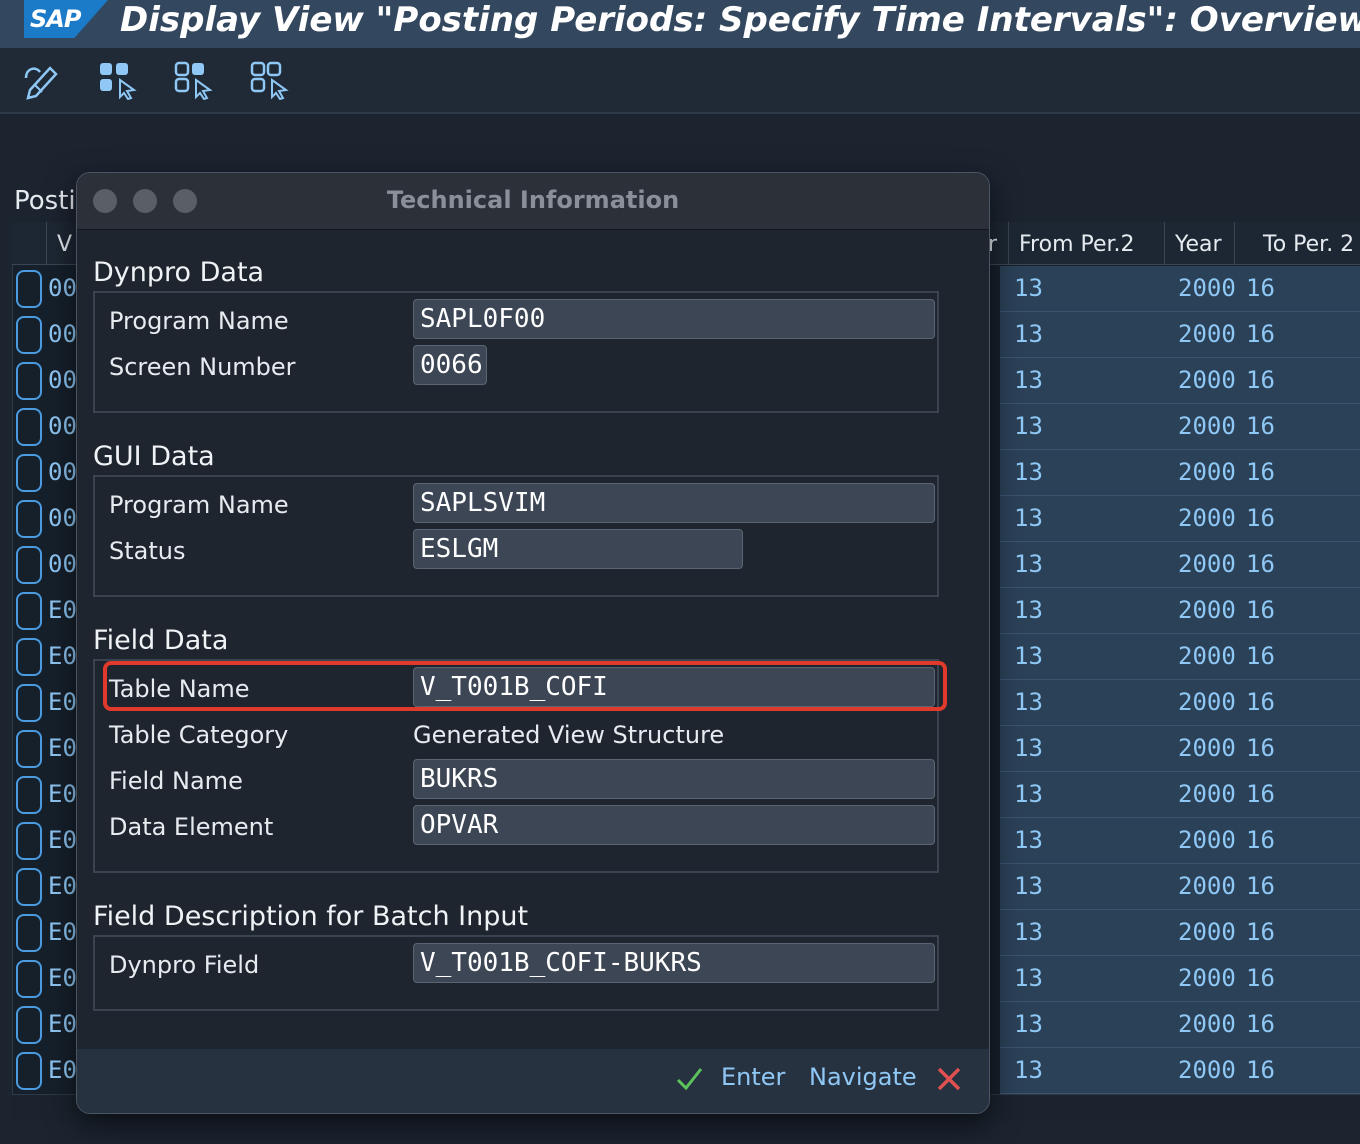 This screenshot has width=1360, height=1144. What do you see at coordinates (674, 825) in the screenshot?
I see `data-element-field: OPVAR` at bounding box center [674, 825].